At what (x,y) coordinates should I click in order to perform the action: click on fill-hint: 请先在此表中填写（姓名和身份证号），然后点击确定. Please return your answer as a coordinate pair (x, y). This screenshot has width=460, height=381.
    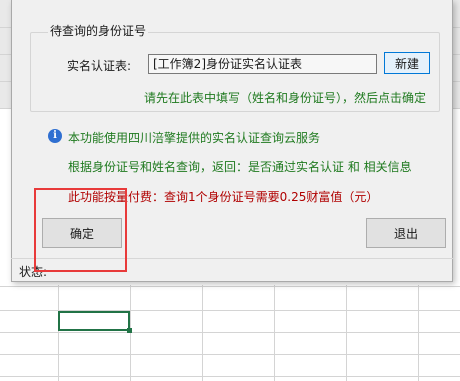
    Looking at the image, I should click on (285, 98).